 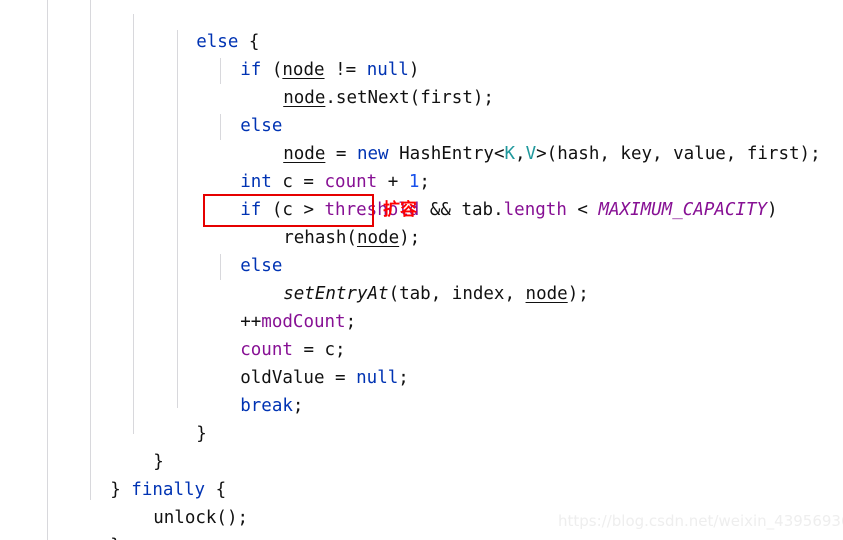 I want to click on code-line-18: unlock();, so click(x=169, y=502).